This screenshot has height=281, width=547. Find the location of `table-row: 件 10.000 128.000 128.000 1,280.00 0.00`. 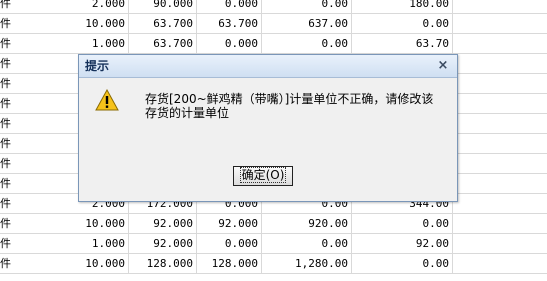

table-row: 件 10.000 128.000 128.000 1,280.00 0.00 is located at coordinates (273, 264).